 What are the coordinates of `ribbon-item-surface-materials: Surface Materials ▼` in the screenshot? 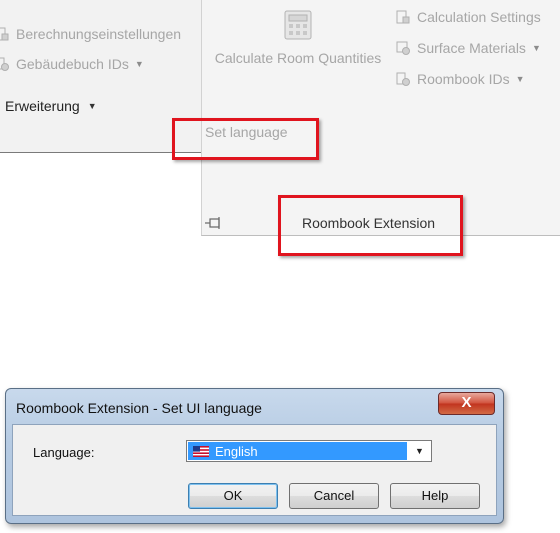 It's located at (468, 48).